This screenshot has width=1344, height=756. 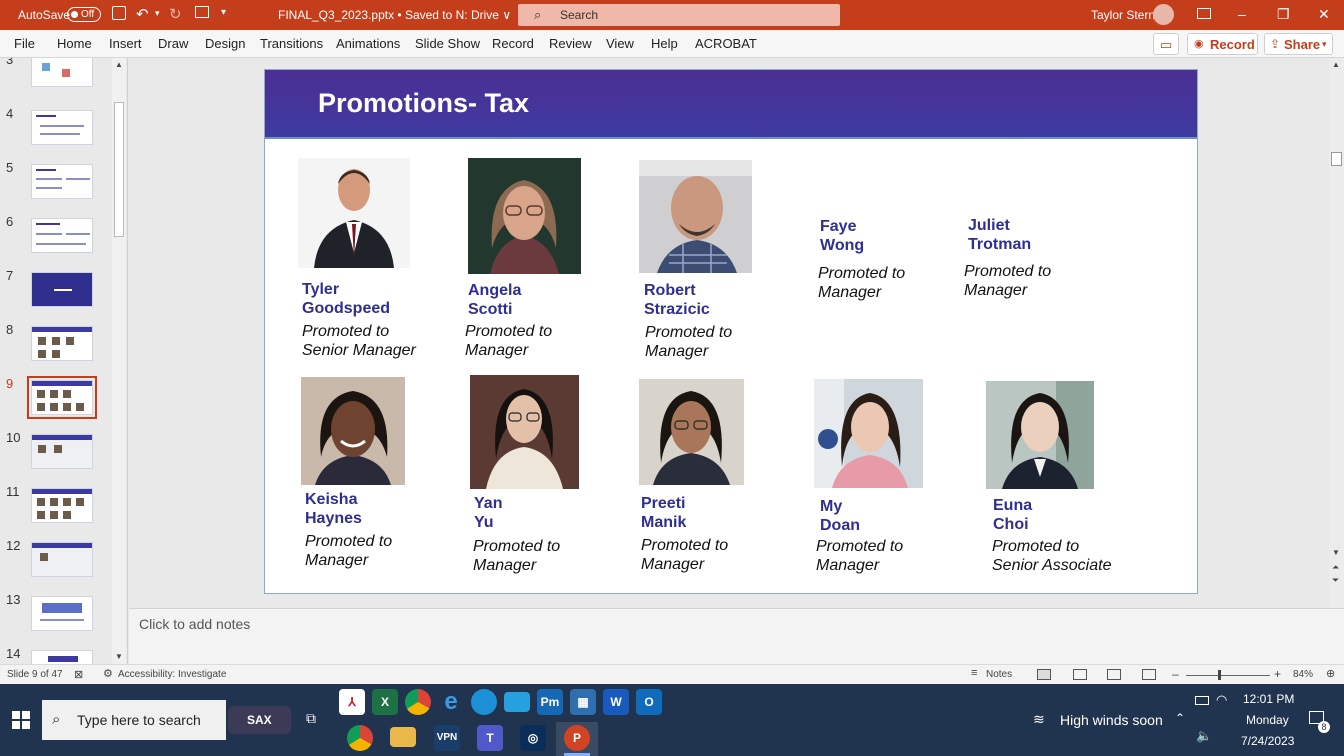 I want to click on photo-angela-scotti, so click(x=524, y=216).